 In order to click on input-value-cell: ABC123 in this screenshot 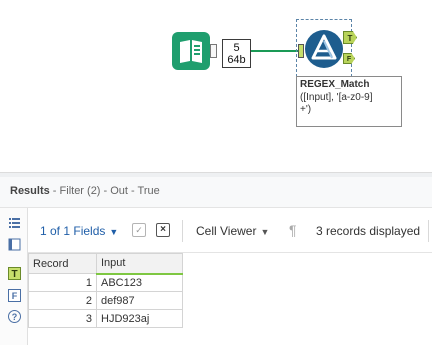, I will do `click(139, 282)`.